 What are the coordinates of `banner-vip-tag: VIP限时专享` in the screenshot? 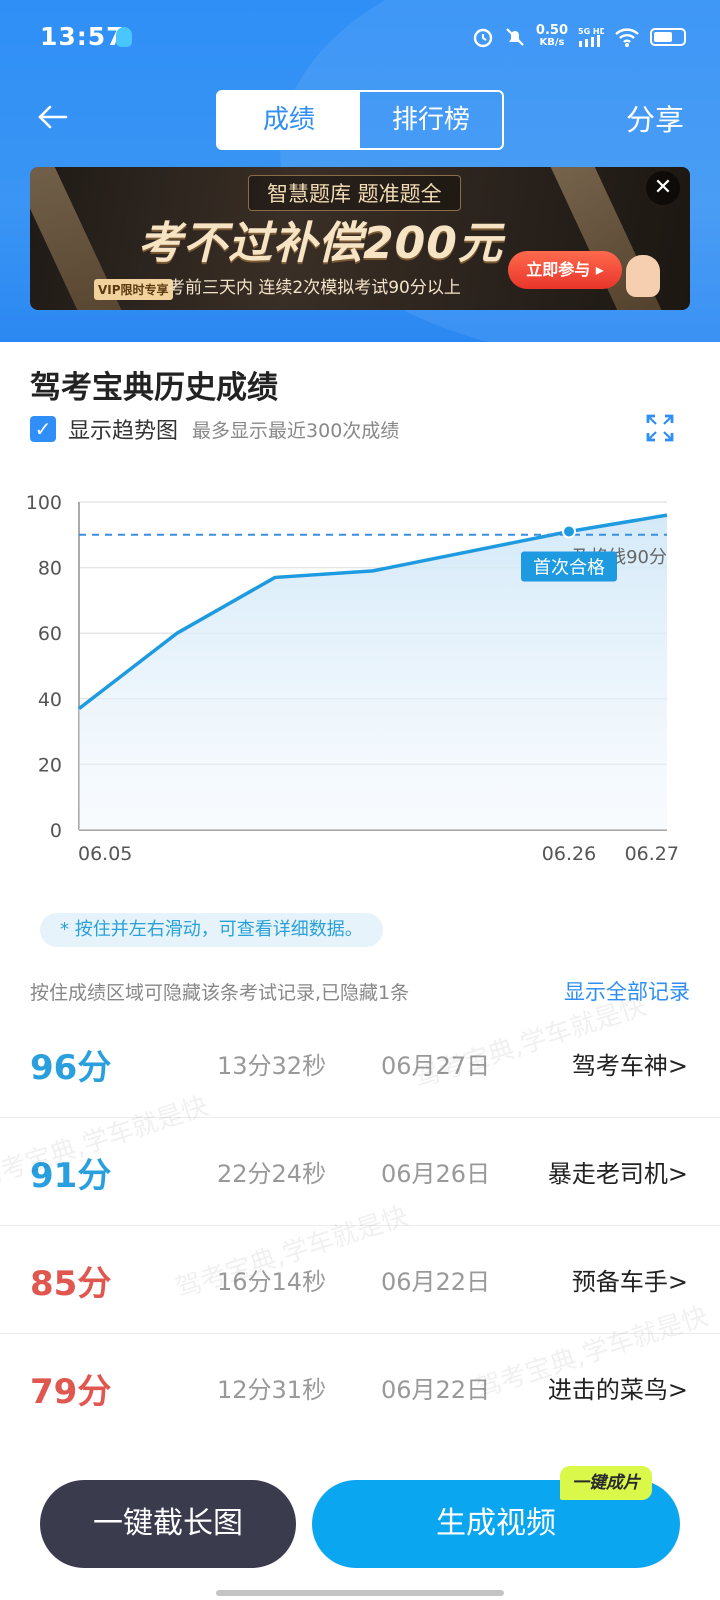 It's located at (133, 289).